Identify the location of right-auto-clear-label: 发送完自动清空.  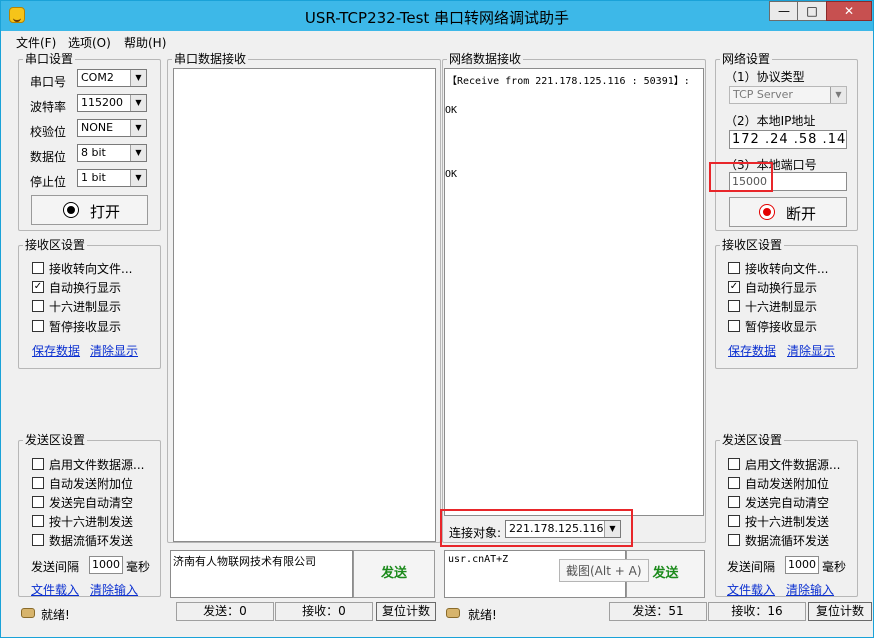
(787, 503).